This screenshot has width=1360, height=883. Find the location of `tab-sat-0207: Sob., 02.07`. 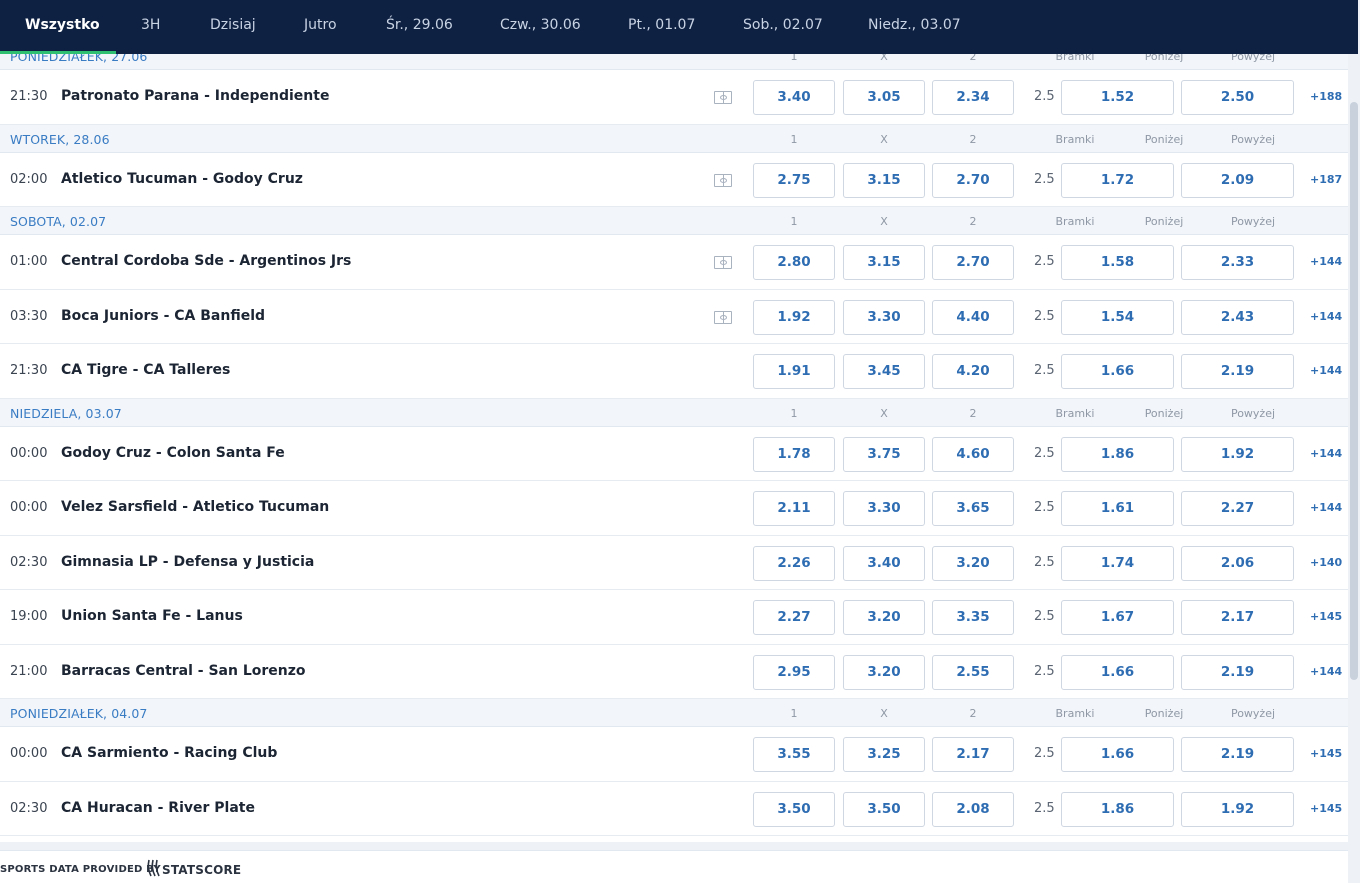

tab-sat-0207: Sob., 02.07 is located at coordinates (783, 27).